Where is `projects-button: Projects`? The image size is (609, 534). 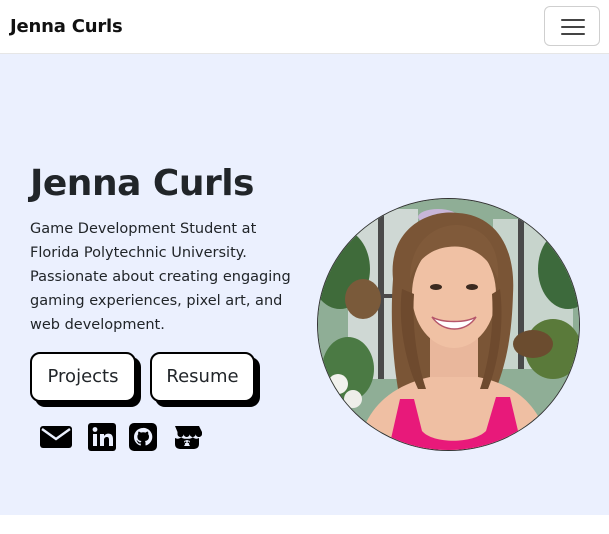
projects-button: Projects is located at coordinates (83, 377).